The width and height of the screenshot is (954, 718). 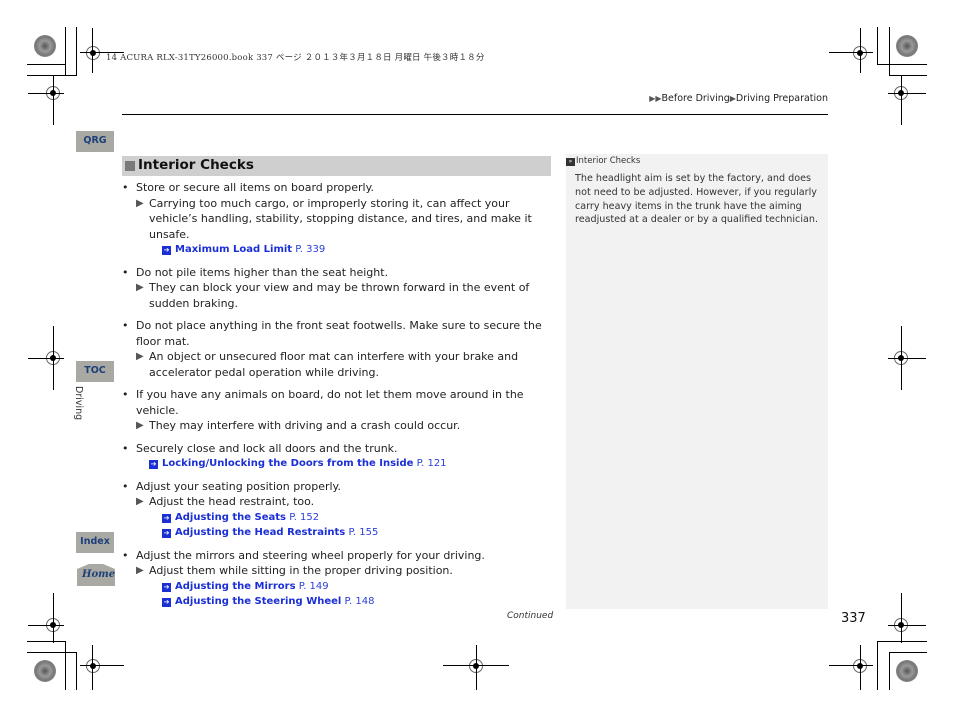 I want to click on section-title: Interior Checks, so click(x=196, y=165).